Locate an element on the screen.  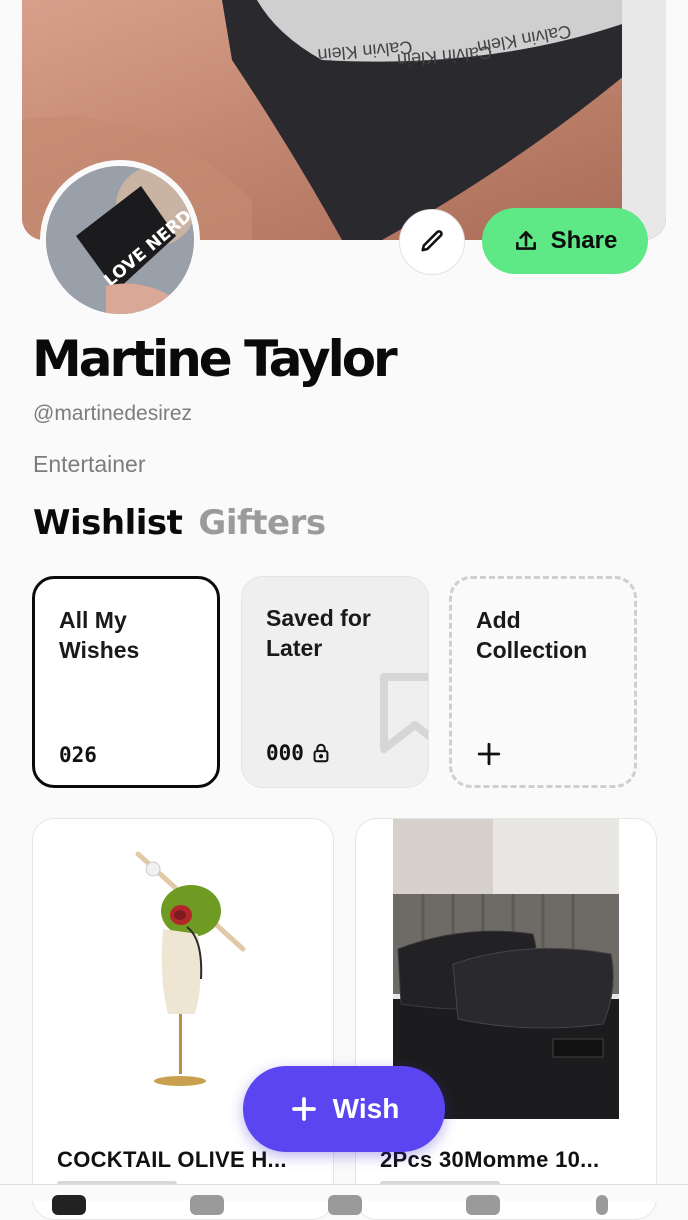
shop-nav-icon is located at coordinates (345, 1205).